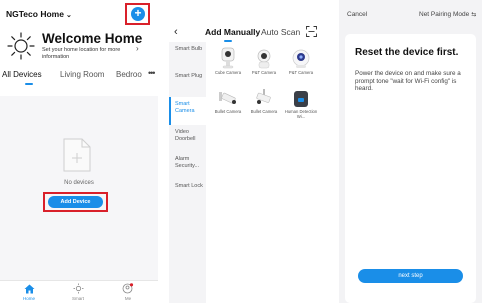 Image resolution: width=482 pixels, height=303 pixels. I want to click on tab-all-devices: All Devices, so click(22, 74).